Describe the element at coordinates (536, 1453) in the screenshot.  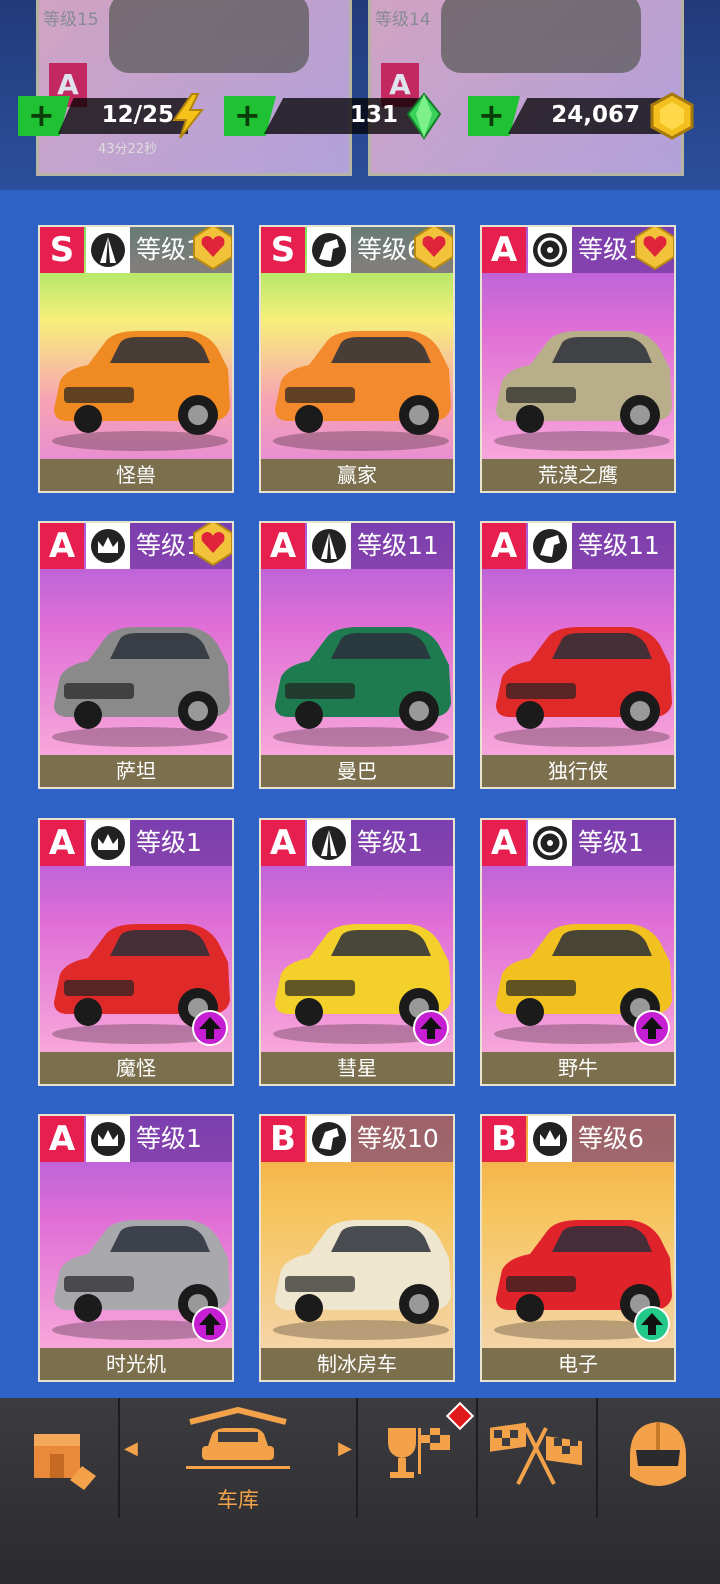
I see `checkered-flags-icon` at that location.